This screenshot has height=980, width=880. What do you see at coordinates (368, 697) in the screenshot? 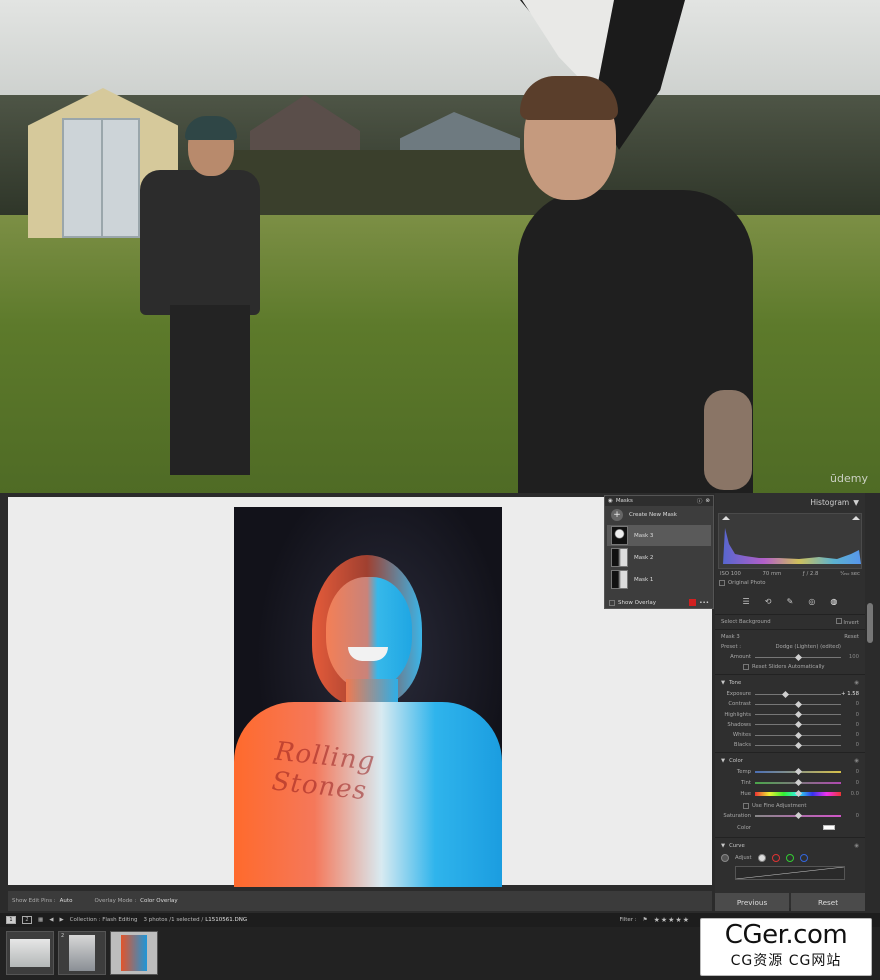
I see `edited-photo: Rolling Stones` at bounding box center [368, 697].